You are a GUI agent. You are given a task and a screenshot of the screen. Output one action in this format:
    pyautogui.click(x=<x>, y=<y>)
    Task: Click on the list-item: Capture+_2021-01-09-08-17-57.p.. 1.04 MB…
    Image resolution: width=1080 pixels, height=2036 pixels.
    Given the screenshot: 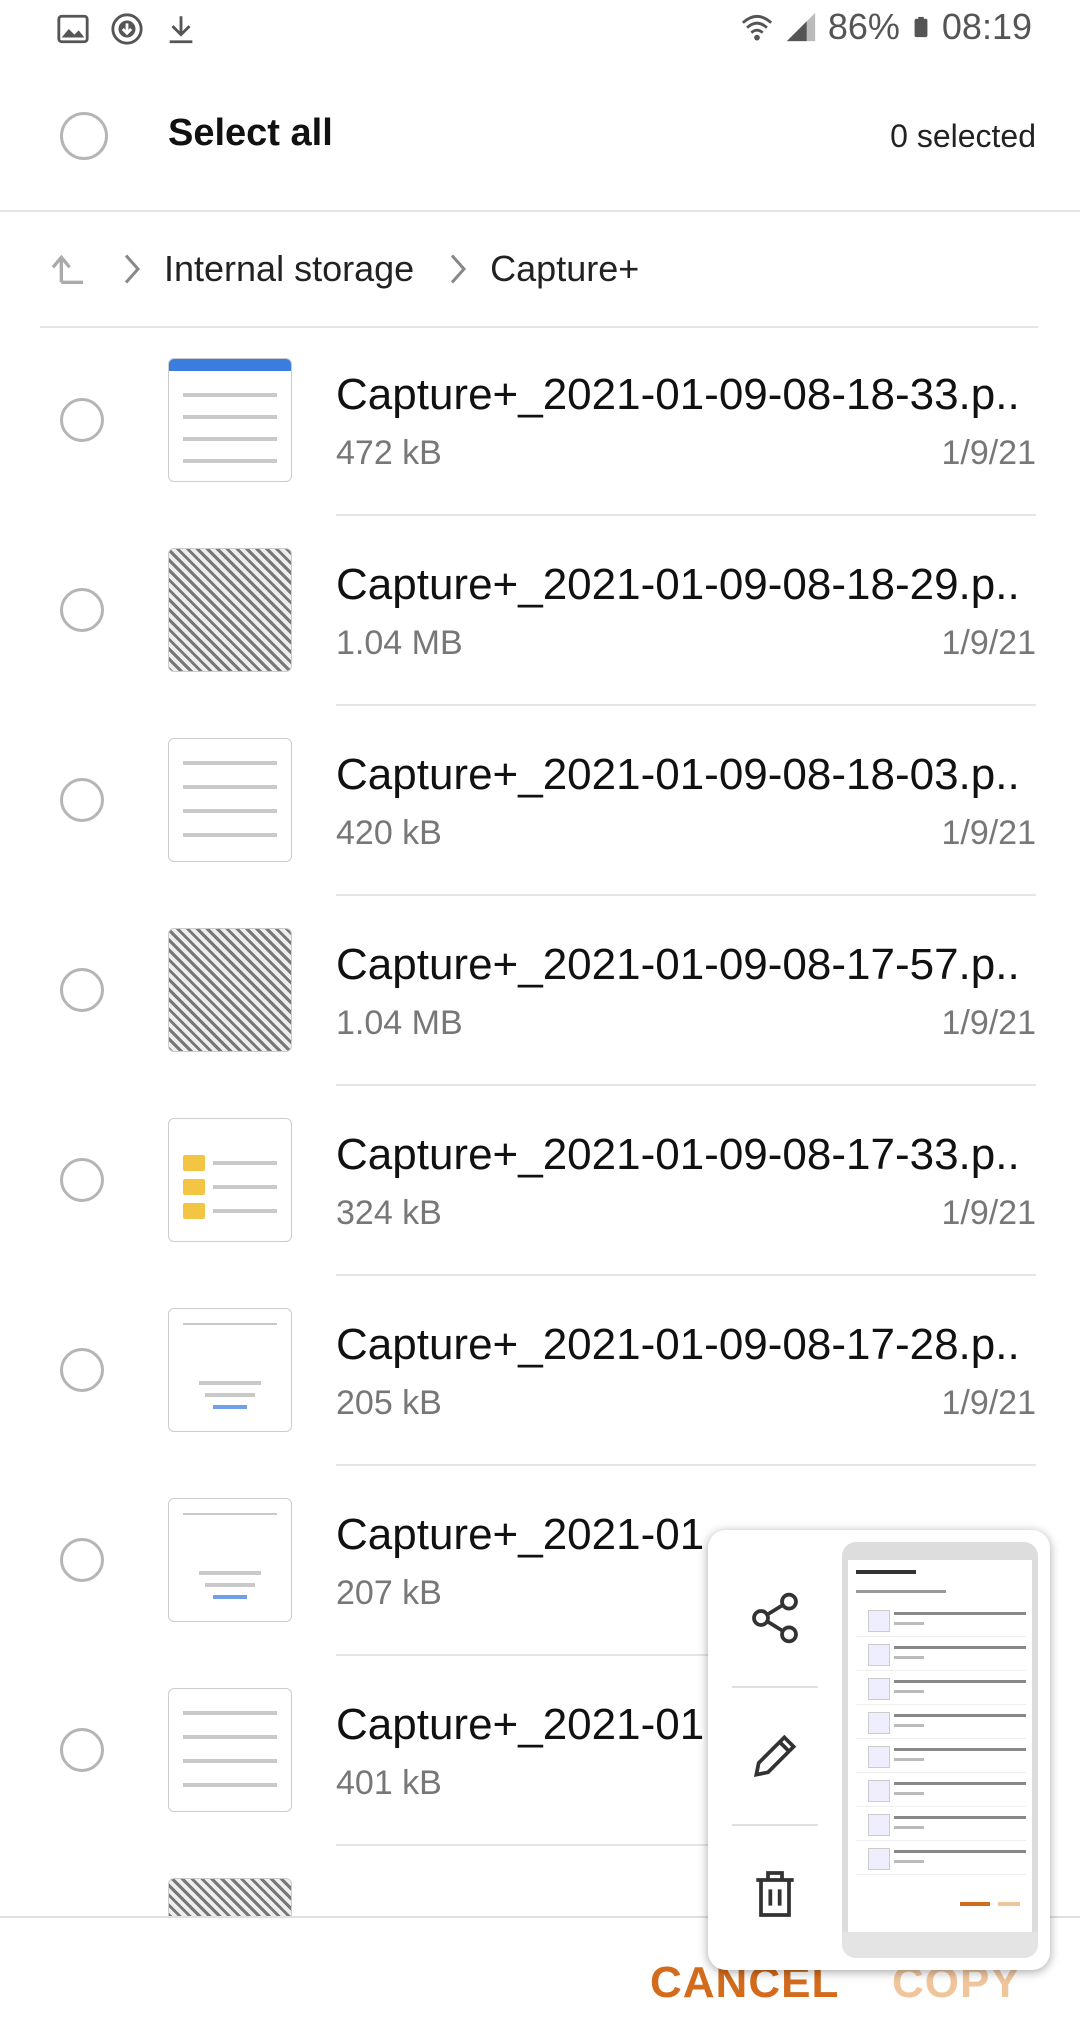 What is the action you would take?
    pyautogui.click(x=540, y=991)
    